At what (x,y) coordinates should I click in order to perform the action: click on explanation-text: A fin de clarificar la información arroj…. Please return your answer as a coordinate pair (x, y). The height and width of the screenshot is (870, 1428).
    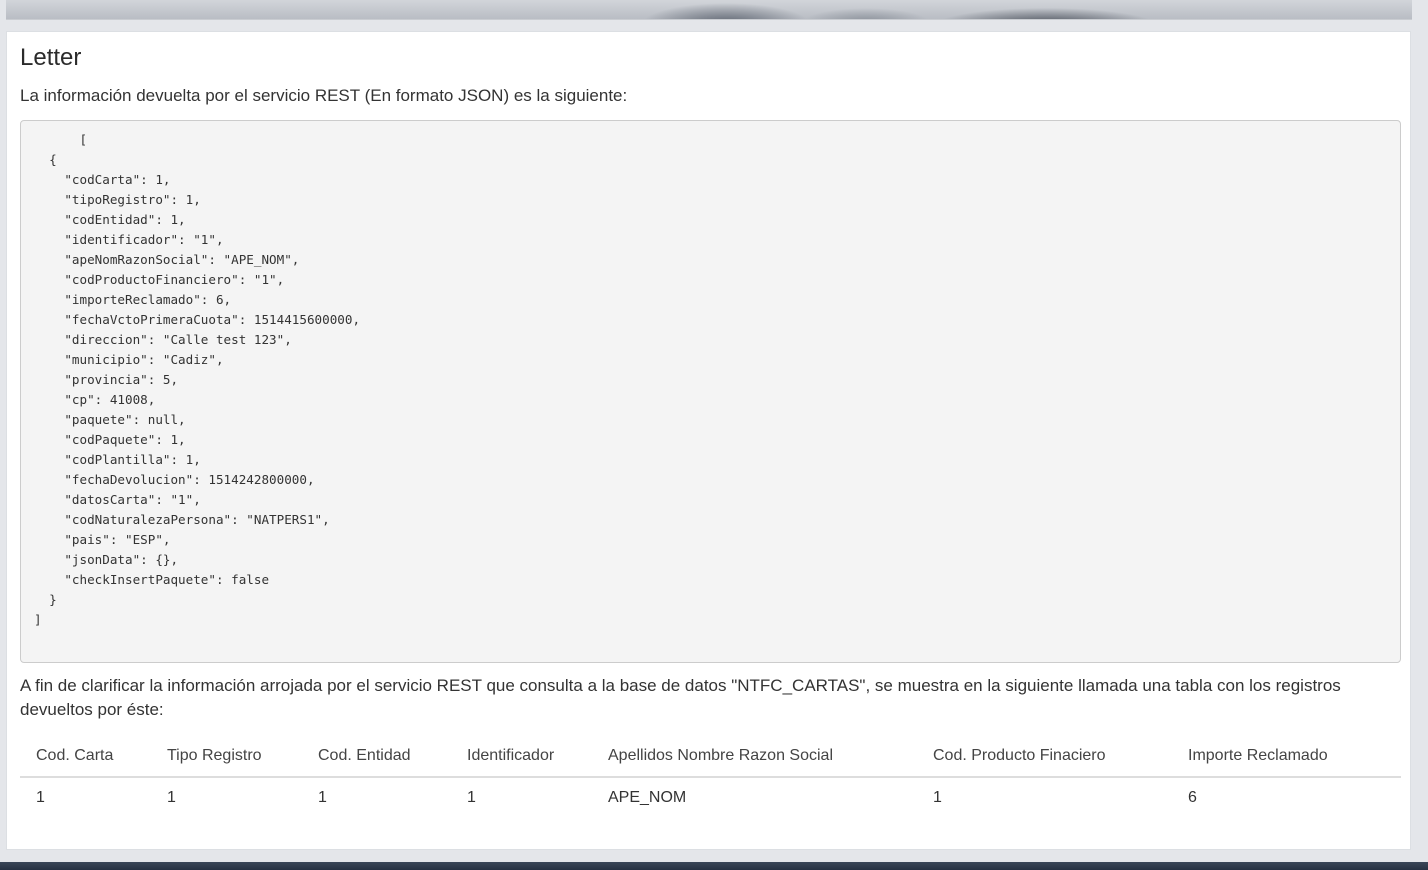
    Looking at the image, I should click on (680, 697).